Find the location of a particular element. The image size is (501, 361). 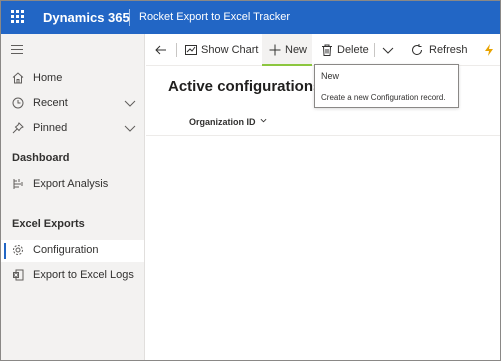

tooltip-title: New is located at coordinates (330, 76).